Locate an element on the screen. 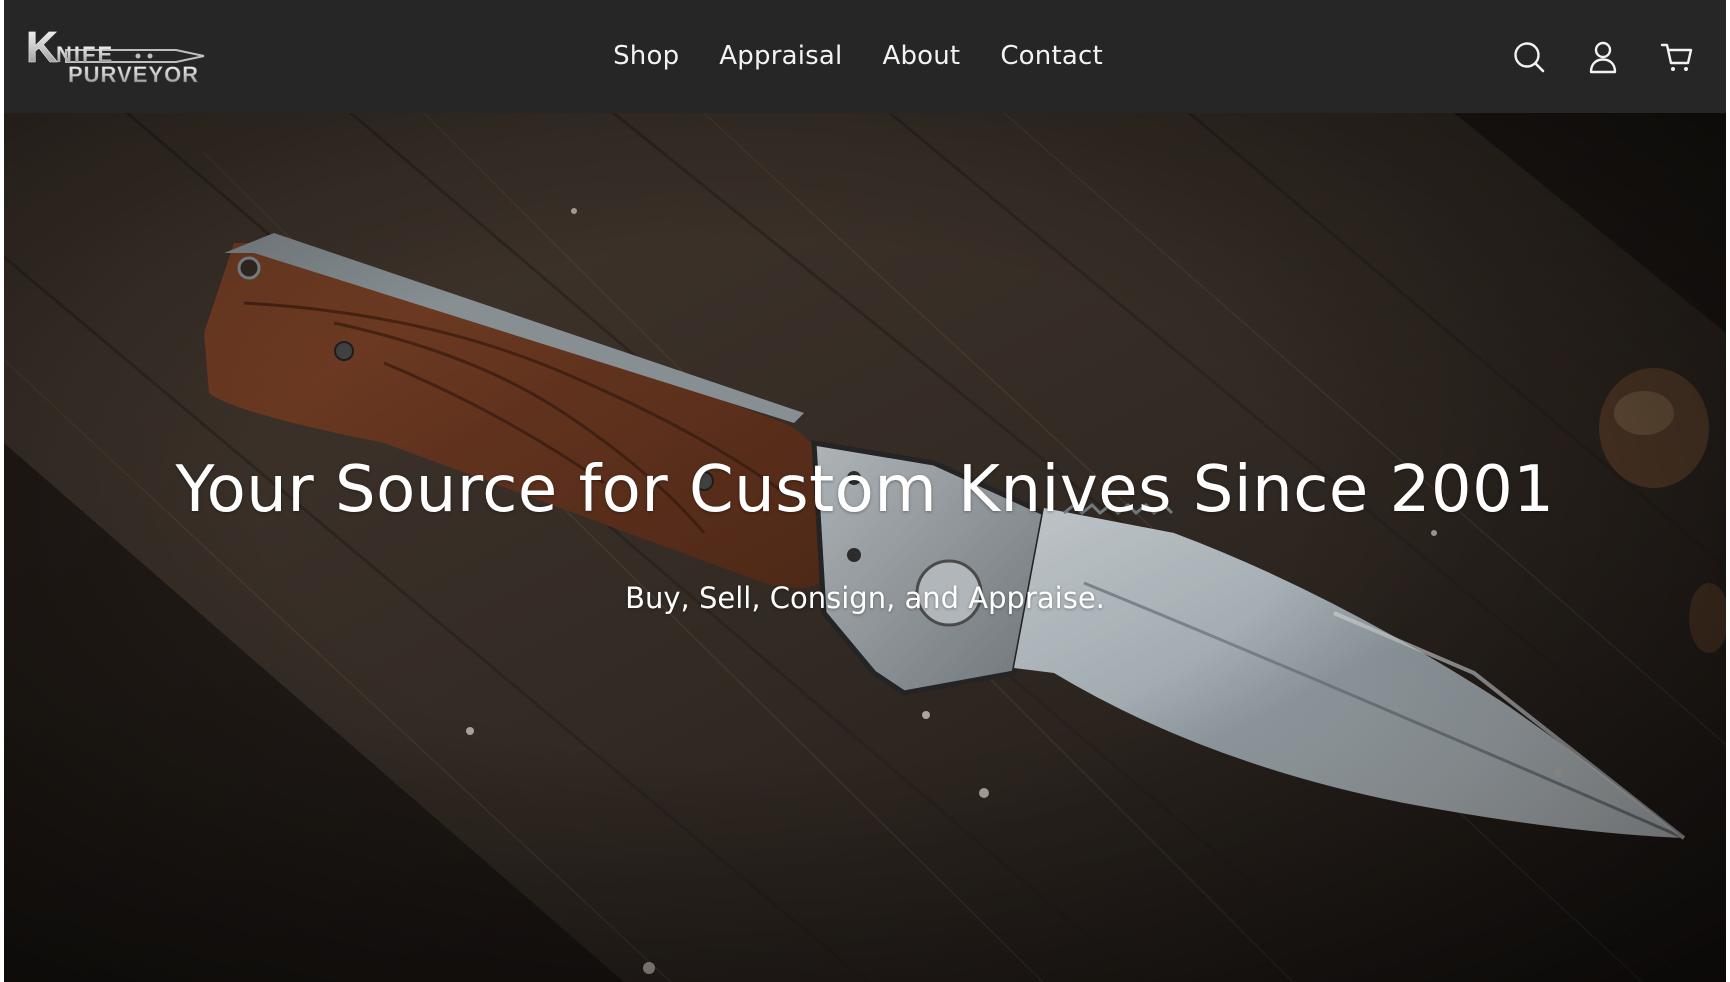 This screenshot has height=982, width=1730. main-nav: Shop Appraisal About Contact is located at coordinates (865, 56).